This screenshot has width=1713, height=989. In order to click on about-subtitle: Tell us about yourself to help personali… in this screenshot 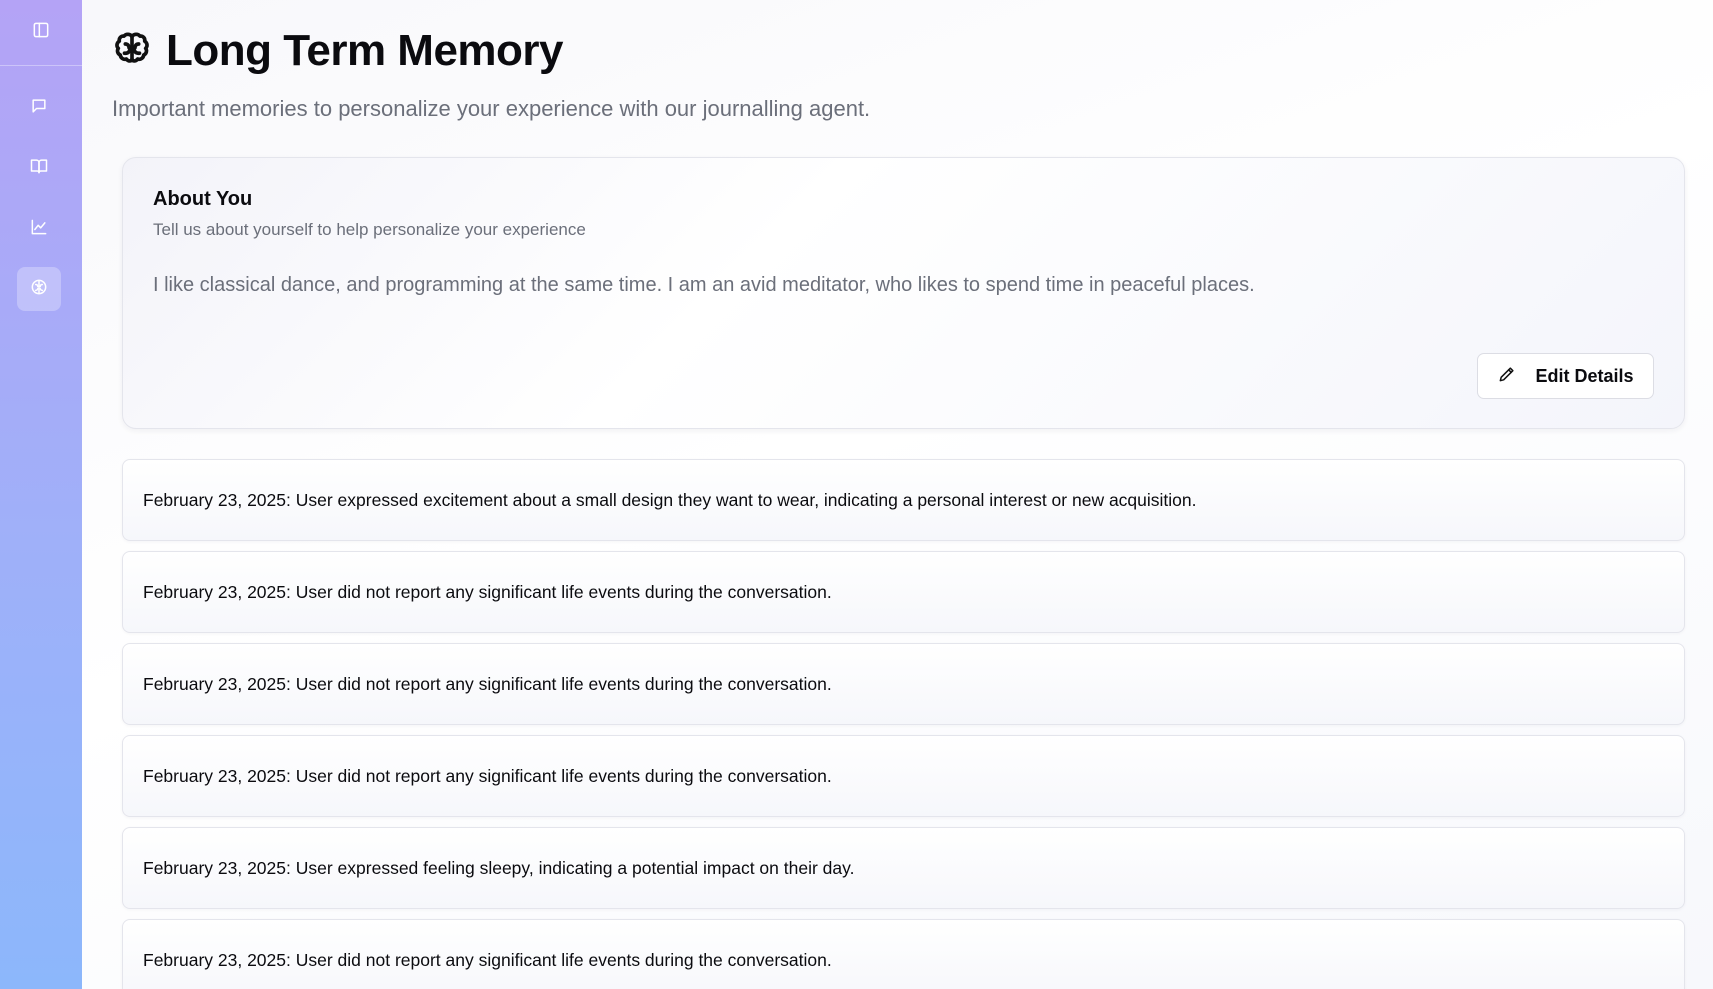, I will do `click(369, 229)`.